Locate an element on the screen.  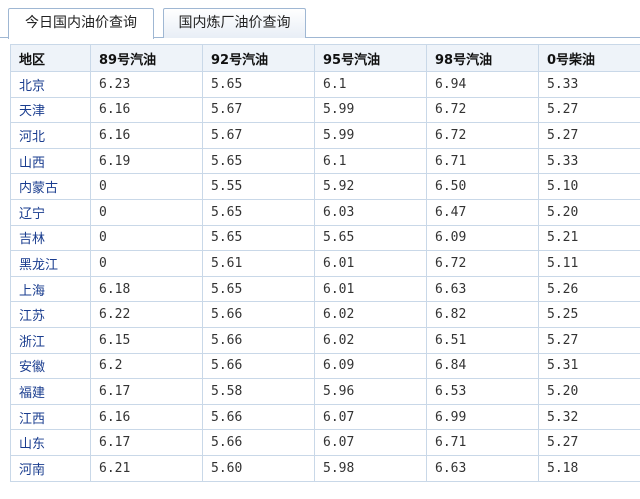
region-cell: 北京 is located at coordinates (50, 84).